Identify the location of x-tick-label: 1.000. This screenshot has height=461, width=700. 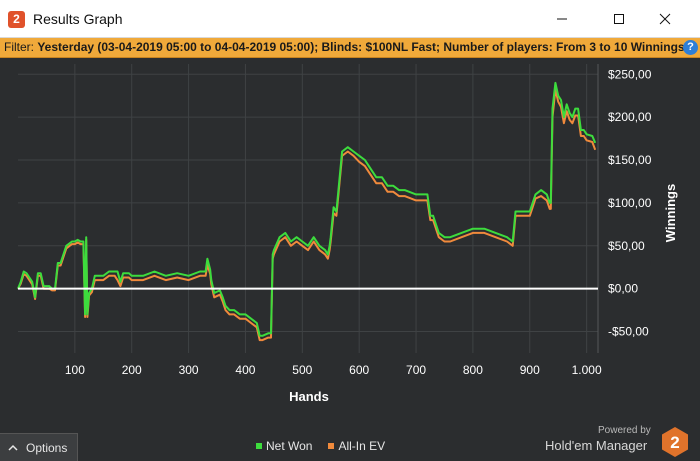
(587, 370).